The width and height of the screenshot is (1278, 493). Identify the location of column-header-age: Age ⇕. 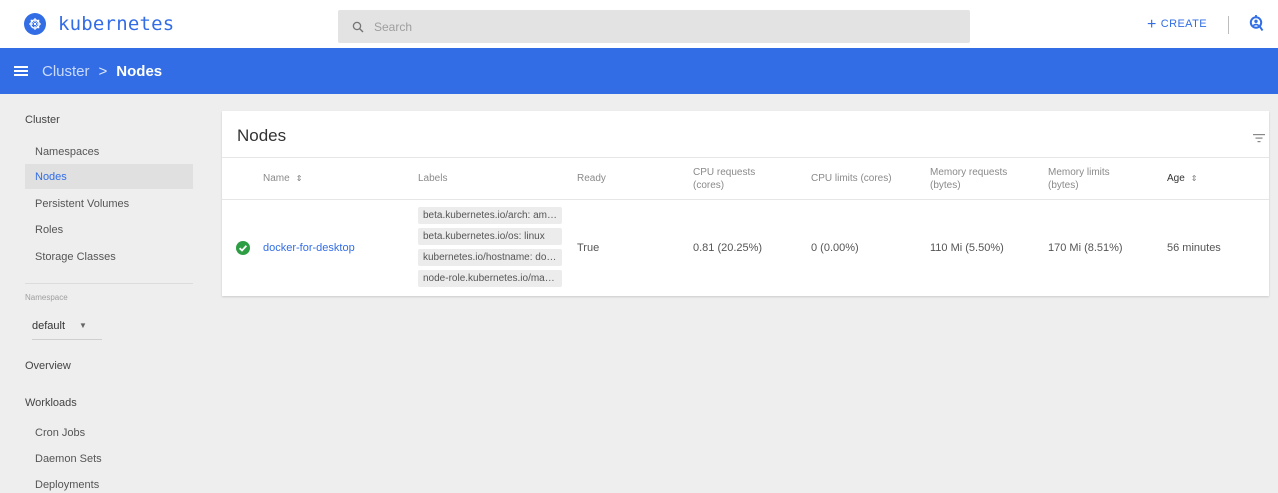
(1182, 178).